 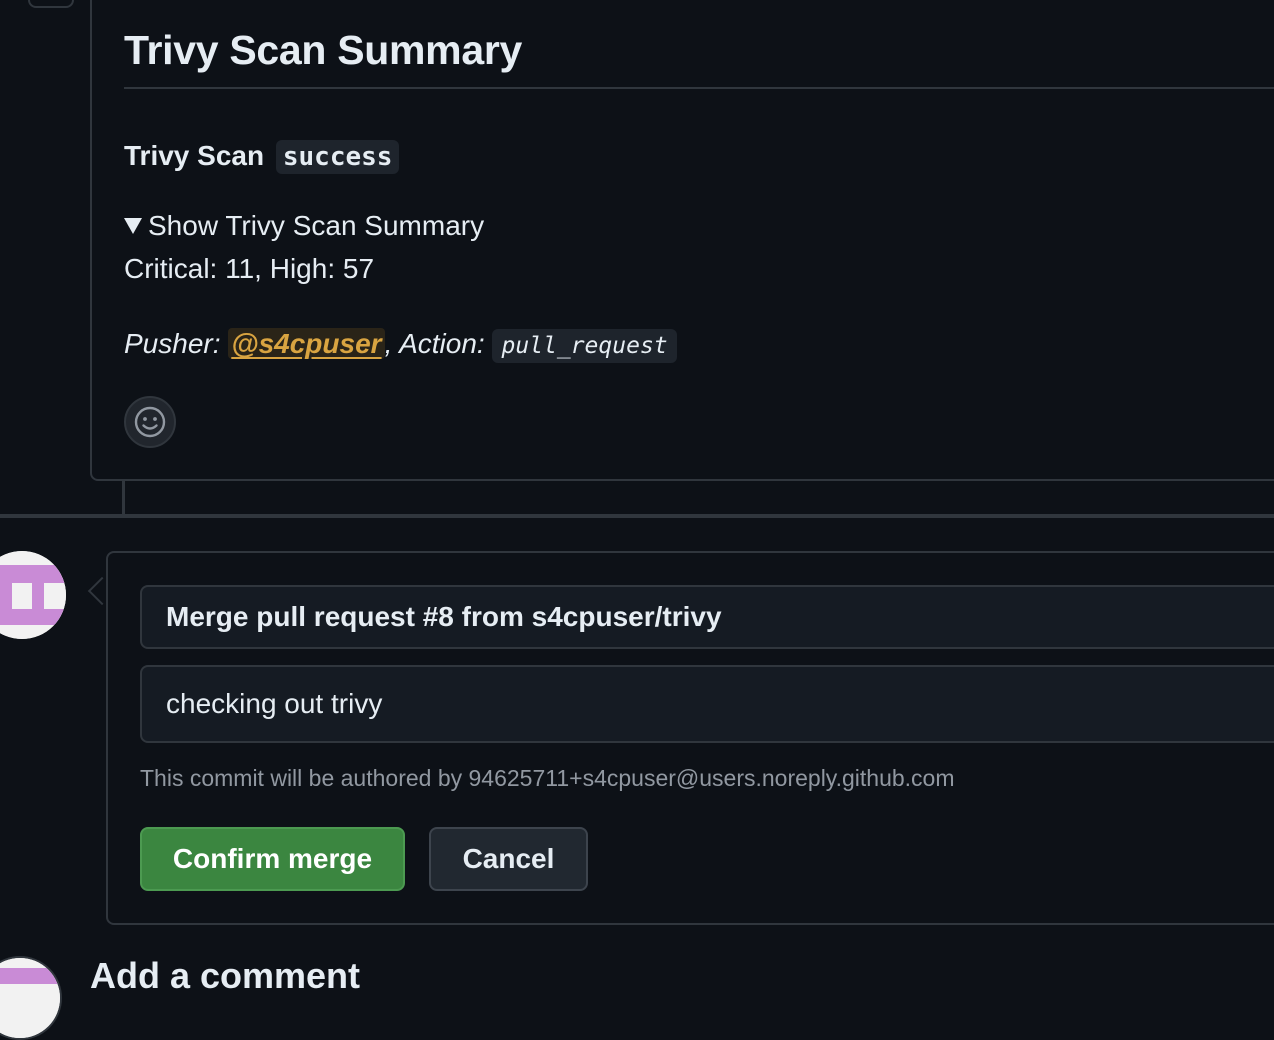 I want to click on smiley-icon, so click(x=150, y=422).